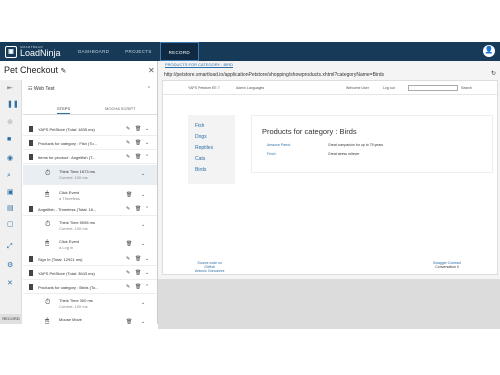 This screenshot has height=375, width=500. What do you see at coordinates (493, 73) in the screenshot?
I see `reload-icon: ↻` at bounding box center [493, 73].